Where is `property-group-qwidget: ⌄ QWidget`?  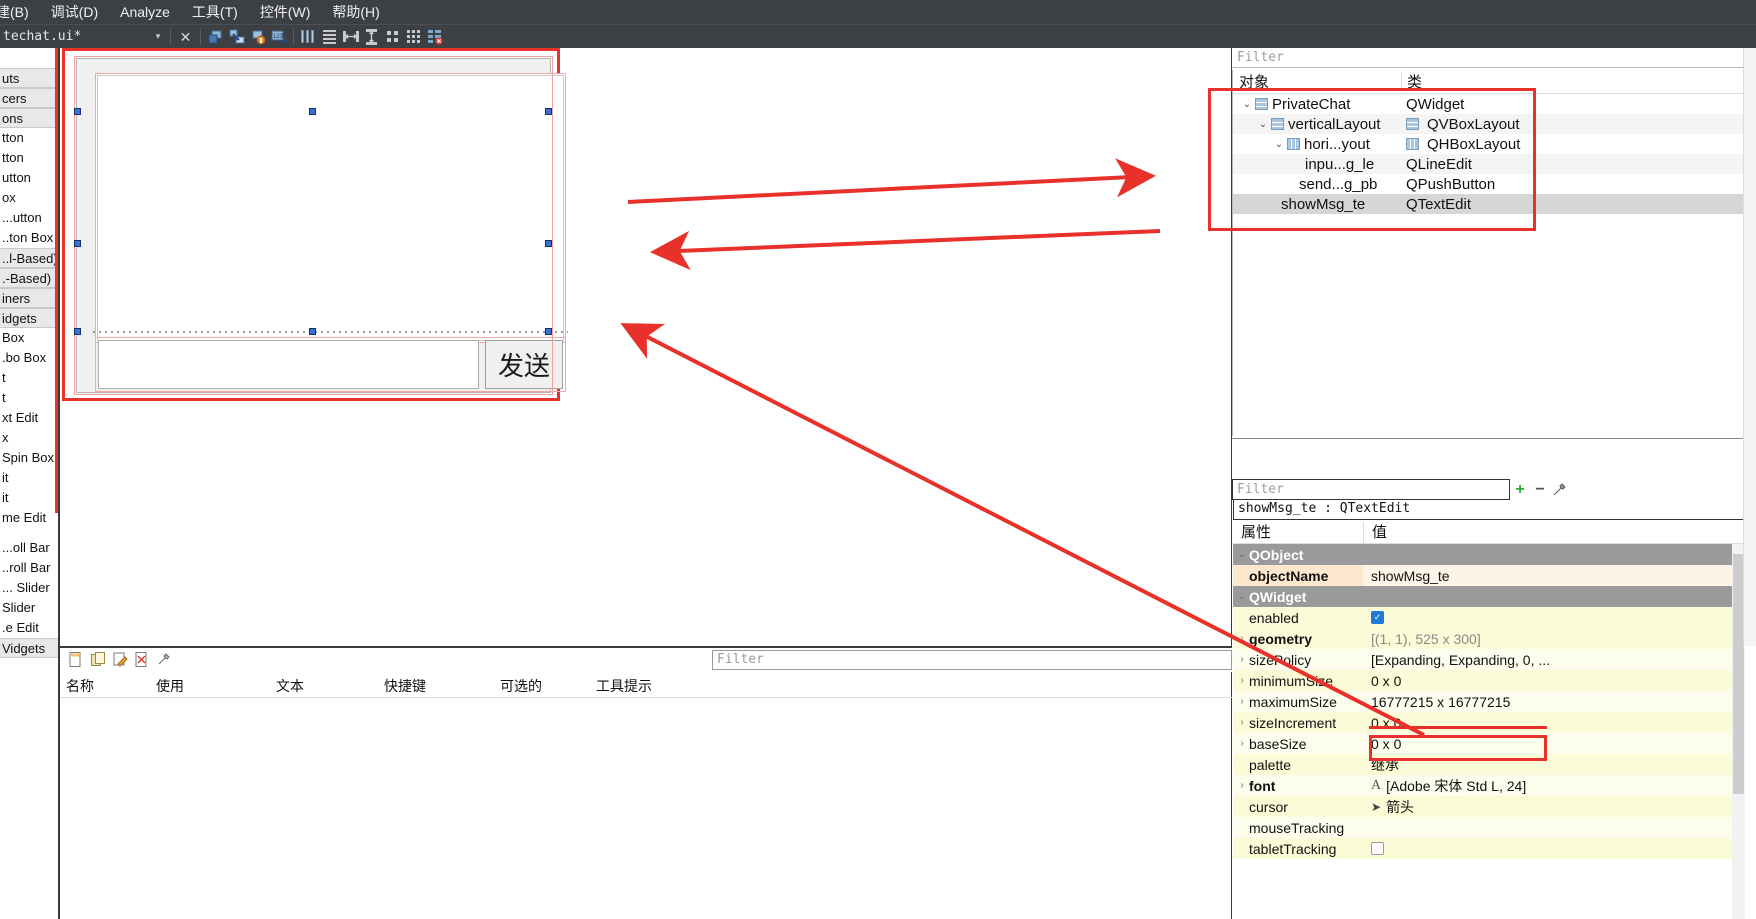
property-group-qwidget: ⌄ QWidget is located at coordinates (1488, 596).